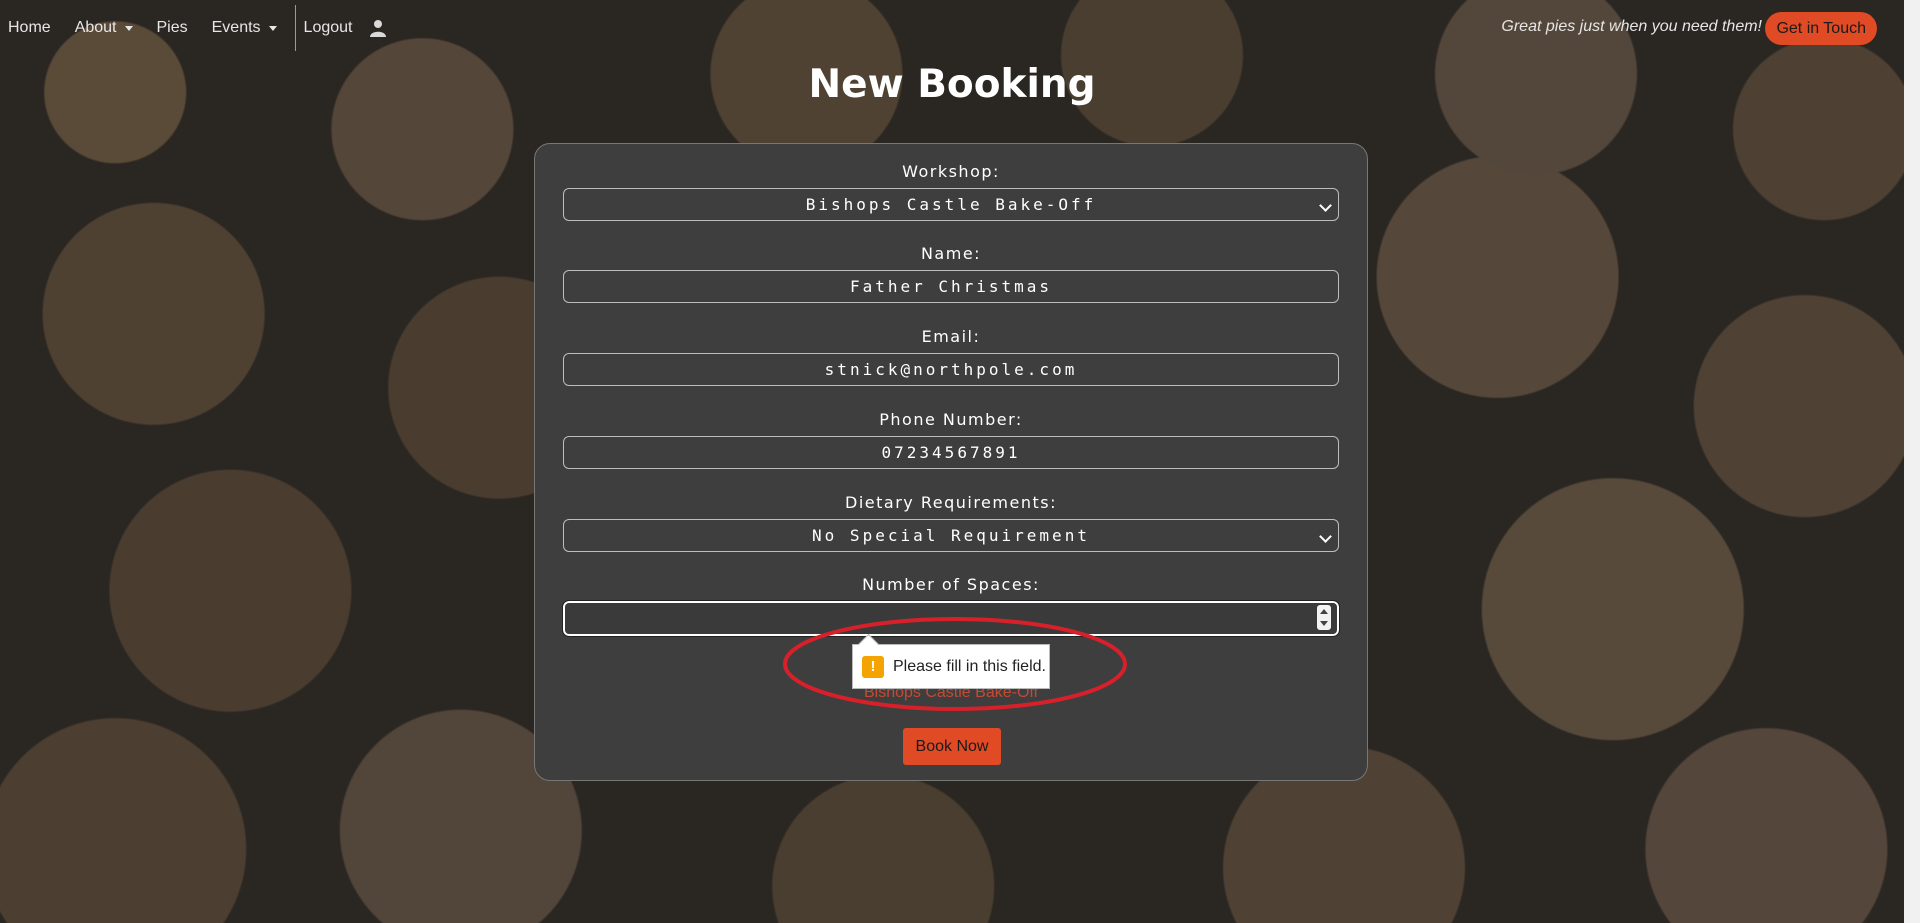 Image resolution: width=1920 pixels, height=923 pixels. I want to click on get-in-touch-button: Get in Touch, so click(1821, 28).